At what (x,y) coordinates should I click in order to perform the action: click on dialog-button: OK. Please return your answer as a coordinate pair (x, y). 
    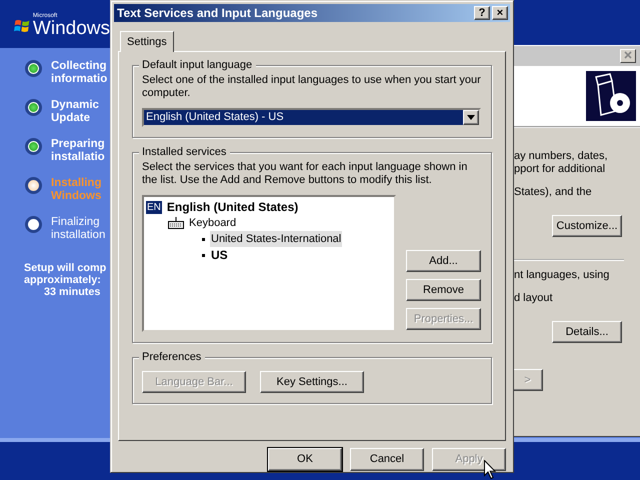
    Looking at the image, I should click on (305, 459).